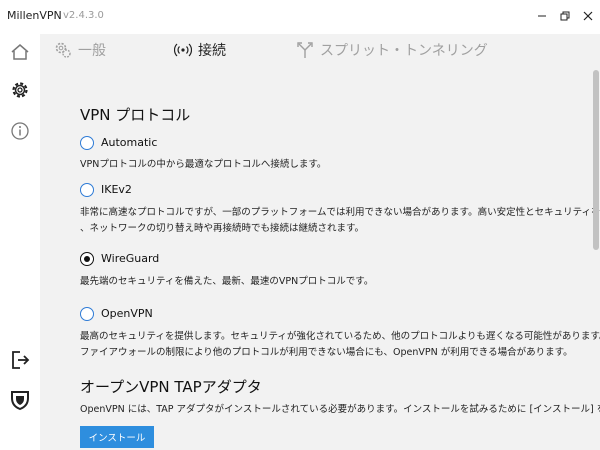 The image size is (600, 450). Describe the element at coordinates (92, 51) in the screenshot. I see `tab-general-label: 一般` at that location.